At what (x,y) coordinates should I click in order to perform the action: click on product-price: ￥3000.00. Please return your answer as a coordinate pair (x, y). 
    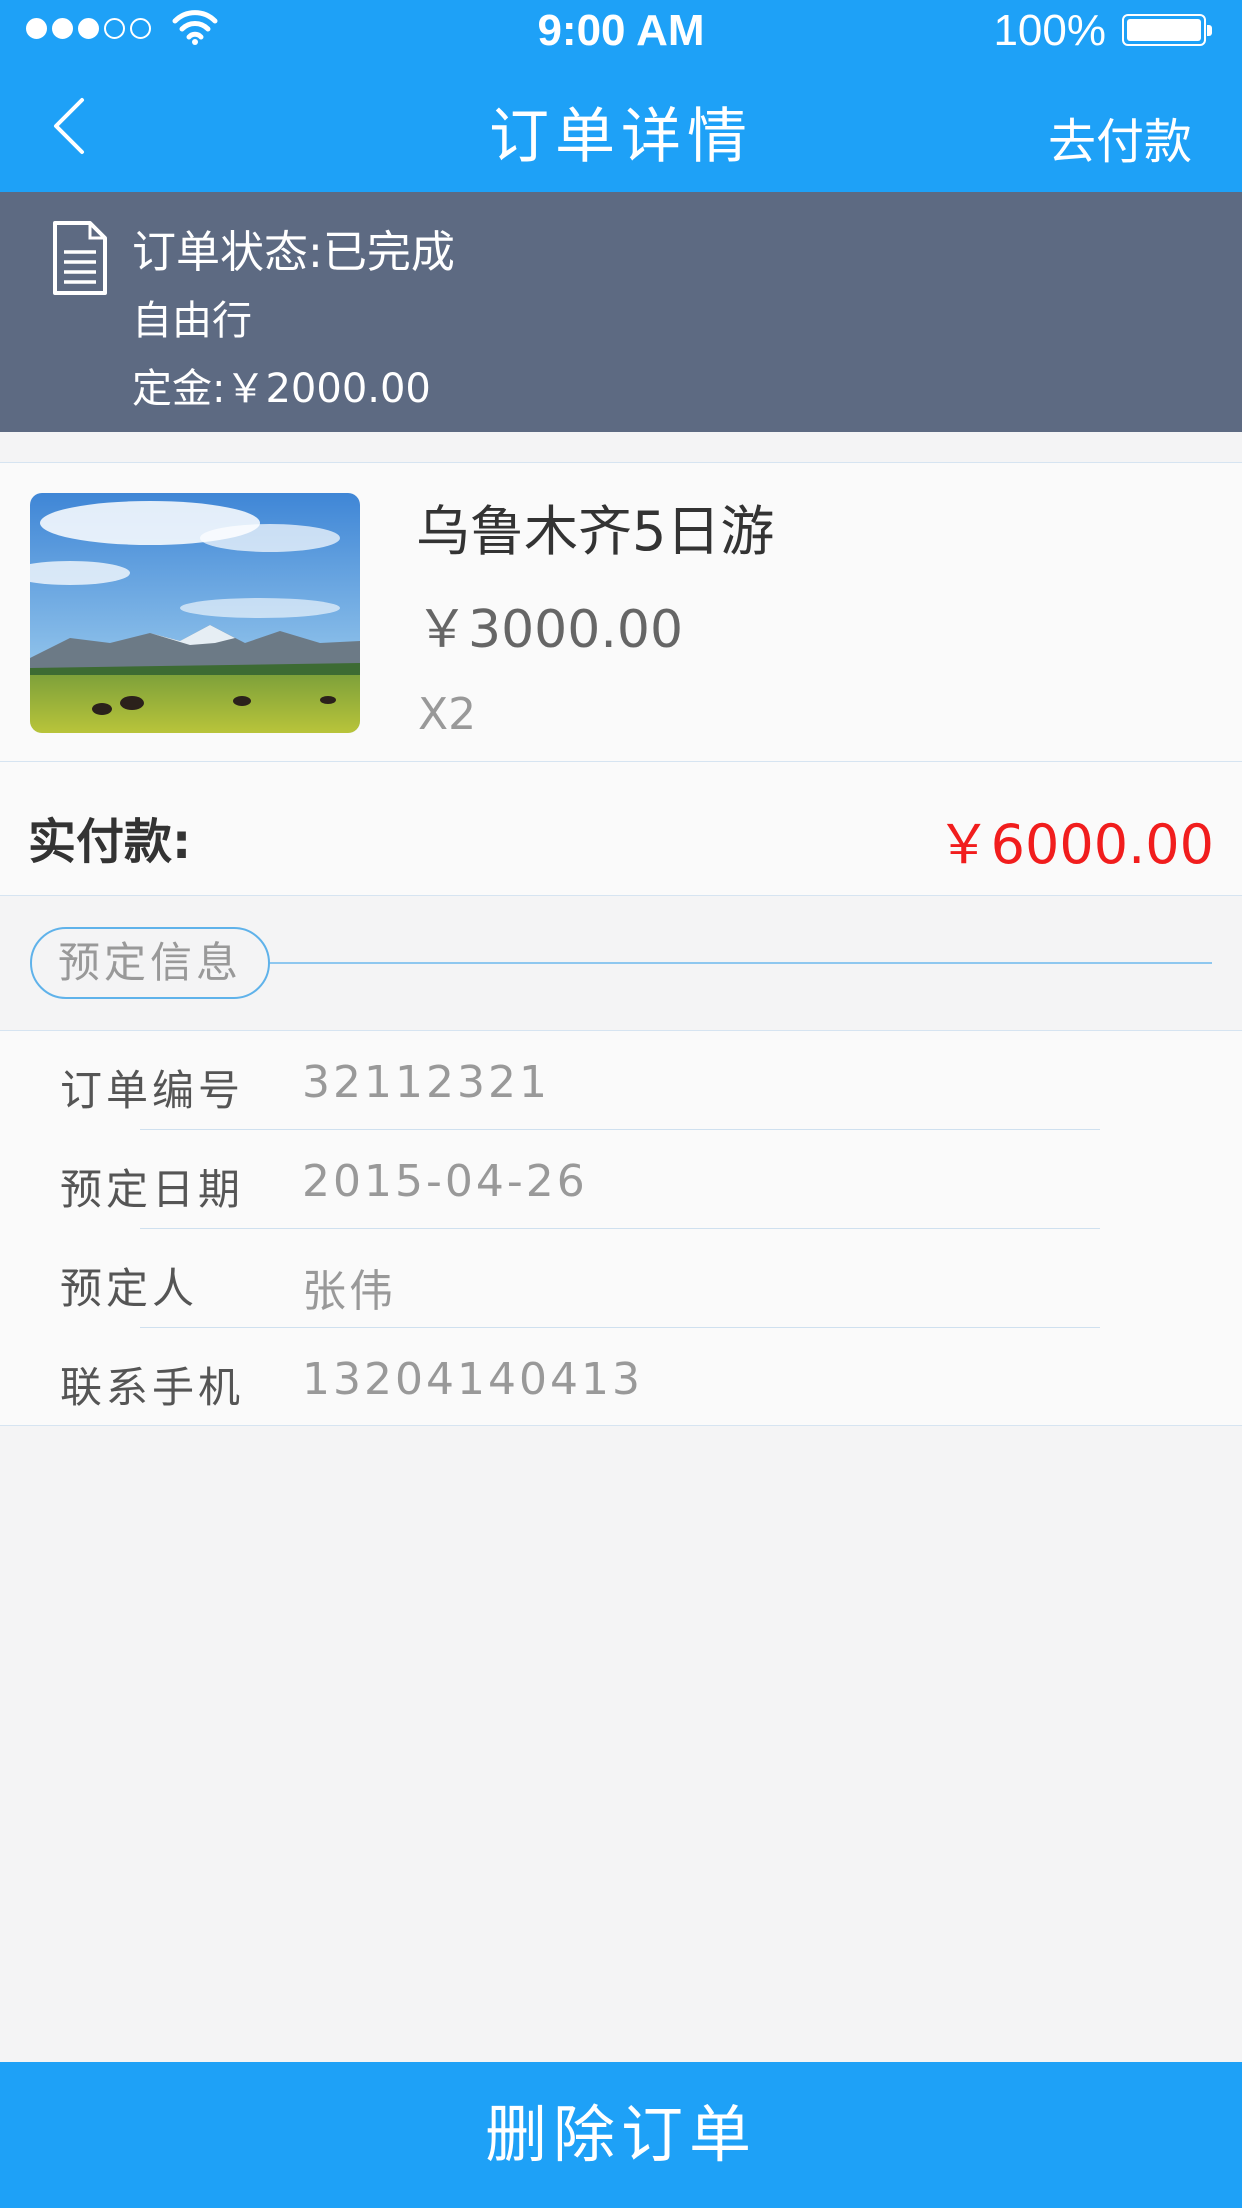
    Looking at the image, I should click on (550, 630).